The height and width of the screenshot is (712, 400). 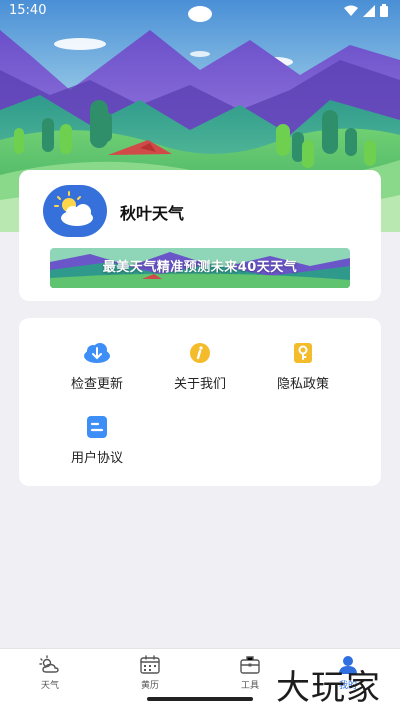 What do you see at coordinates (97, 427) in the screenshot?
I see `document-icon` at bounding box center [97, 427].